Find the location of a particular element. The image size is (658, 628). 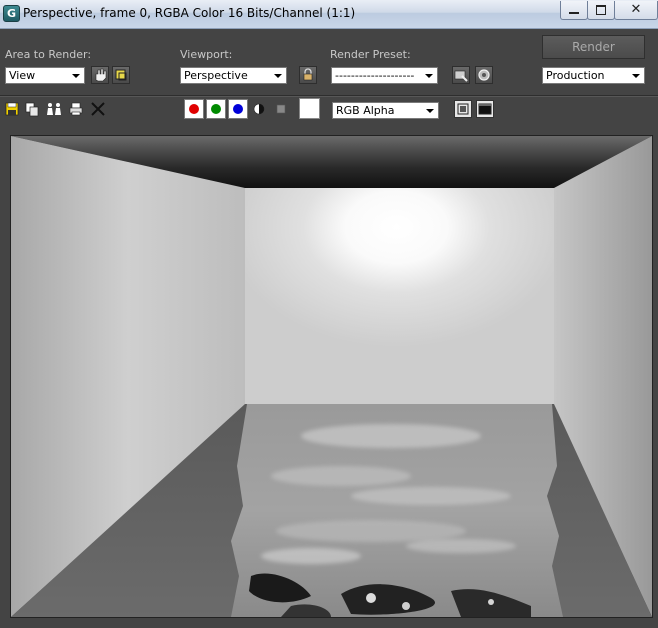

area-to-render-value: View is located at coordinates (22, 75).